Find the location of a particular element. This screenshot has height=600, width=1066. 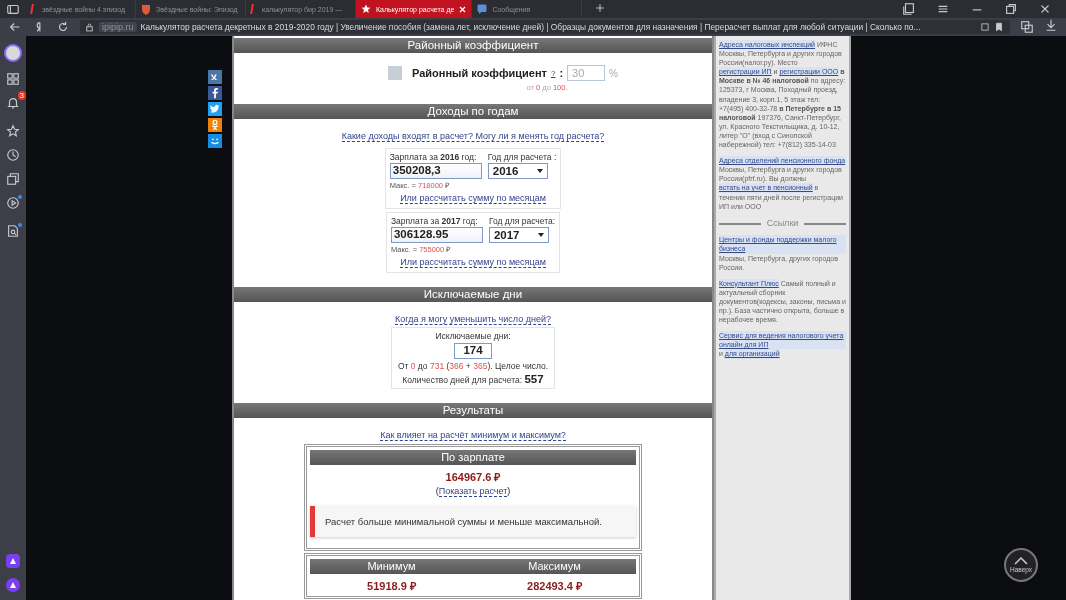

limit-header: Максимум is located at coordinates (554, 566).